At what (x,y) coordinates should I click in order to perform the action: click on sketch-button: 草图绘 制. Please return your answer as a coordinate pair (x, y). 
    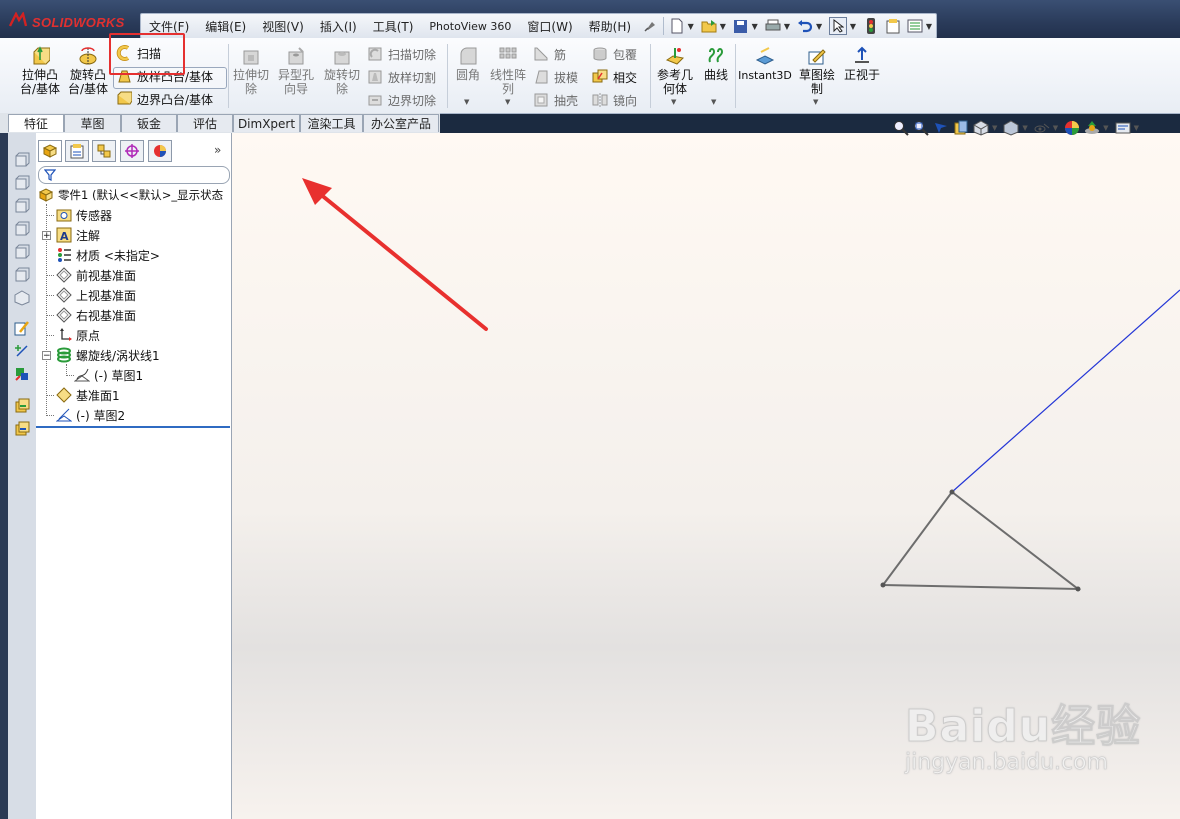
    Looking at the image, I should click on (817, 71).